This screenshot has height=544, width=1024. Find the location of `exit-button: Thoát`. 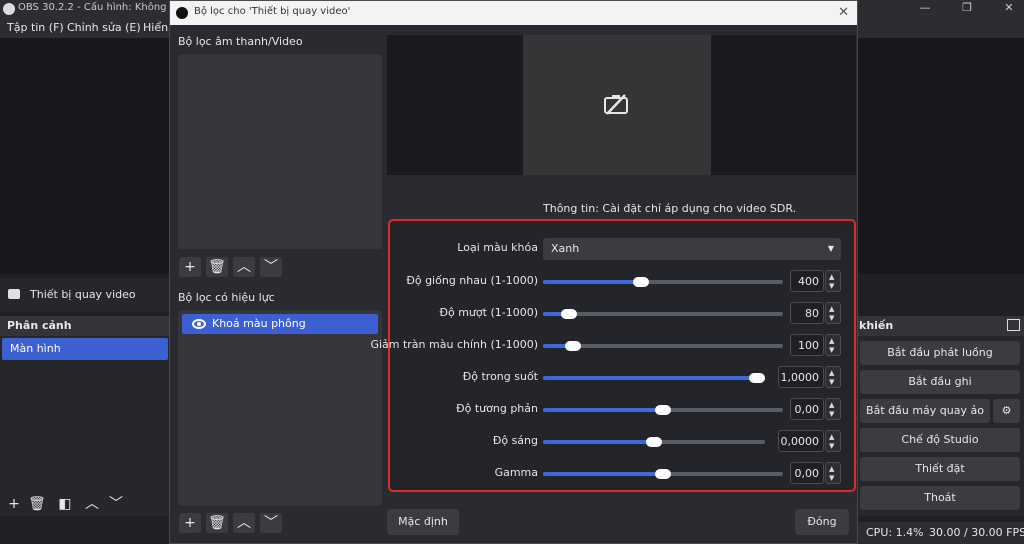

exit-button: Thoát is located at coordinates (940, 498).